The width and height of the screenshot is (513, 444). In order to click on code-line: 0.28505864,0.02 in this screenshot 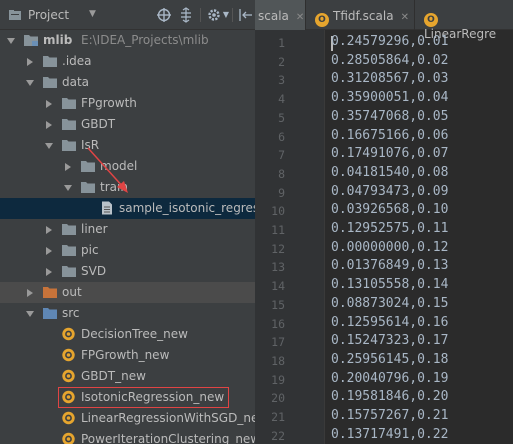, I will do `click(389, 60)`.